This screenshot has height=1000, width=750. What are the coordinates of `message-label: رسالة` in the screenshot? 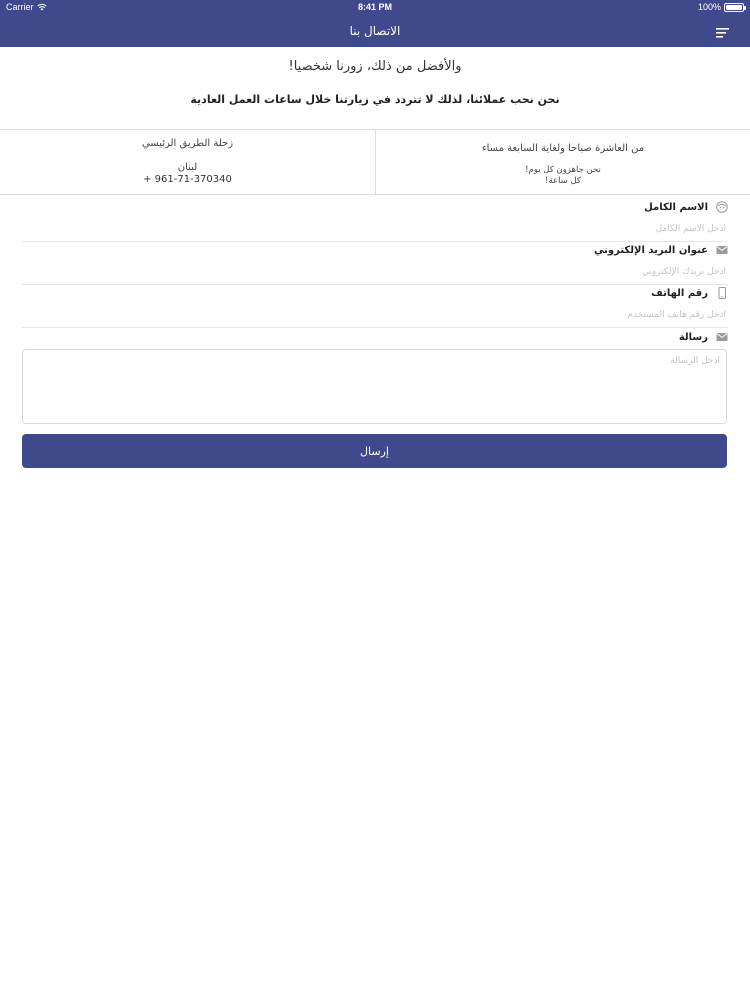 It's located at (693, 337).